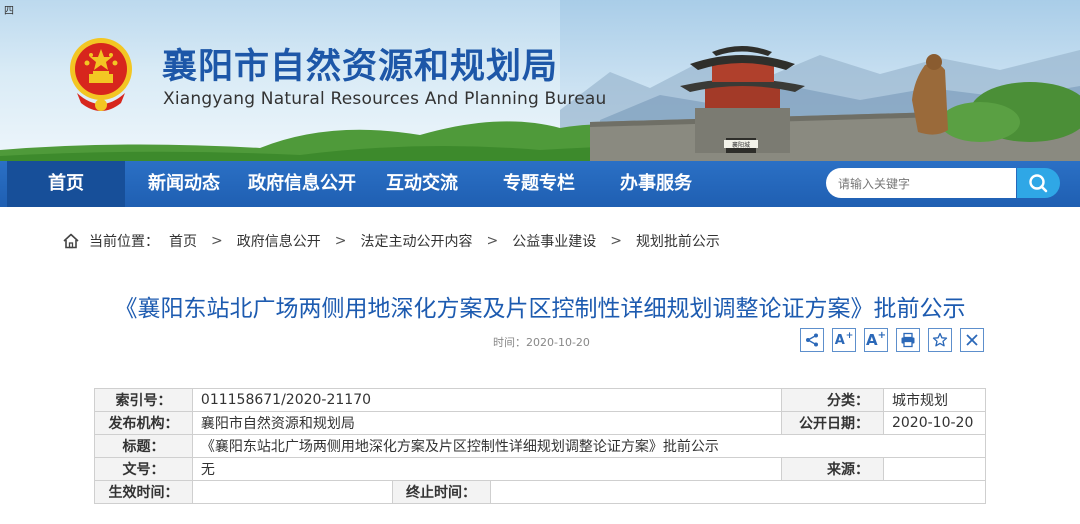  I want to click on breadcrumb-item-statutory: 法定主动公开内容, so click(416, 241).